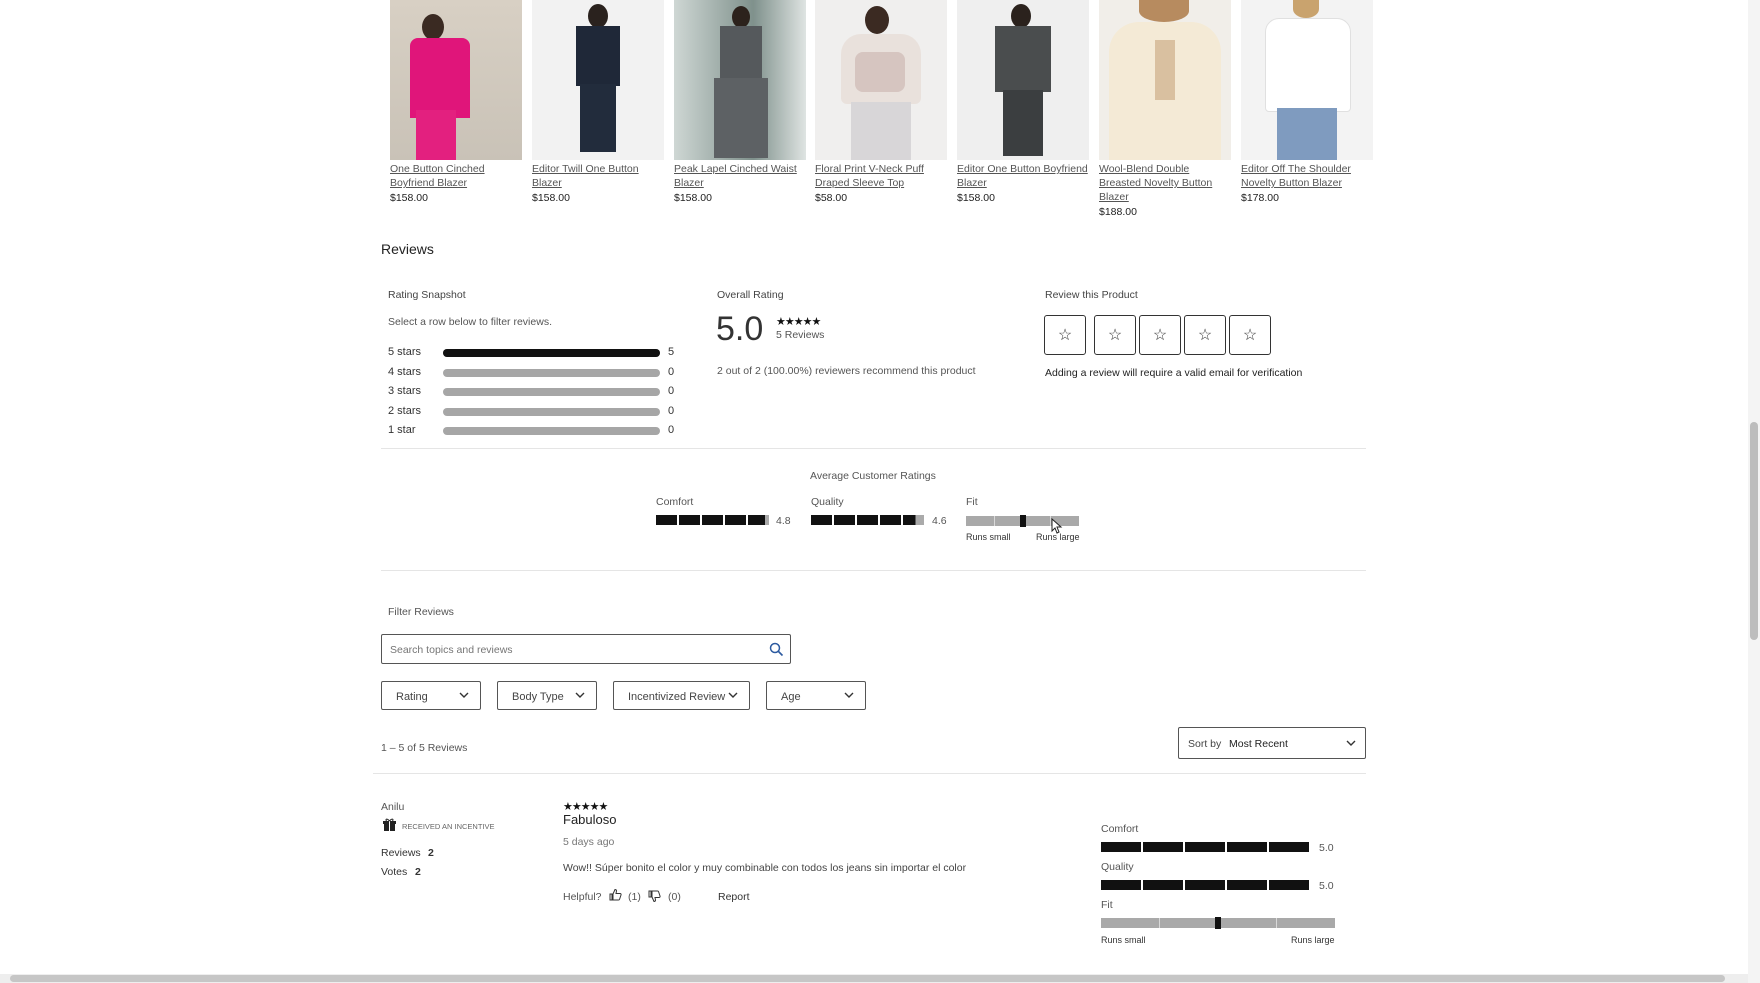 Image resolution: width=1760 pixels, height=983 pixels. Describe the element at coordinates (734, 897) in the screenshot. I see `report-link: Report` at that location.